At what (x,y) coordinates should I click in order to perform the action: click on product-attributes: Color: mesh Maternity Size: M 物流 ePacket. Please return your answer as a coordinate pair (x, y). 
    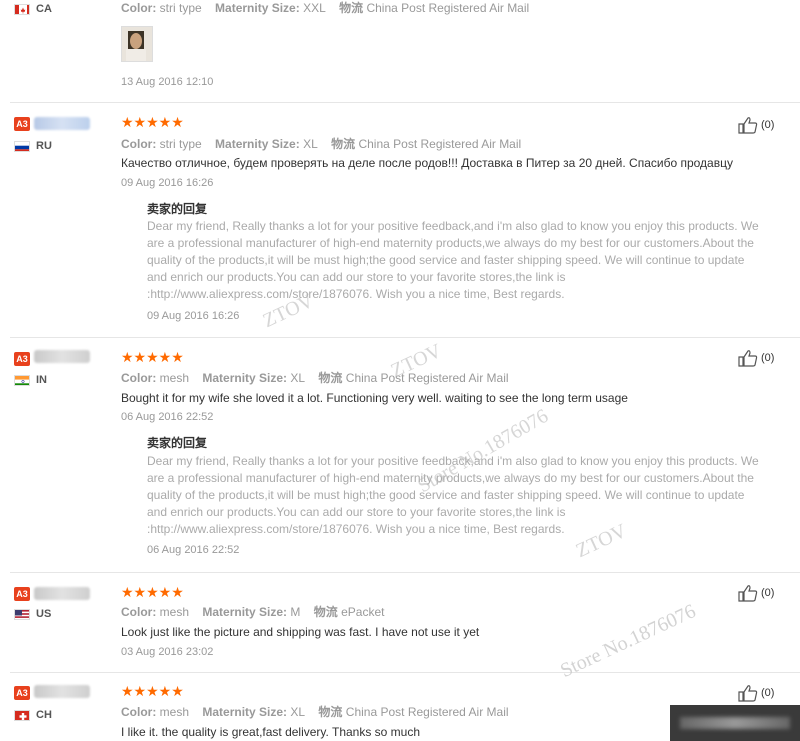
    Looking at the image, I should click on (252, 611).